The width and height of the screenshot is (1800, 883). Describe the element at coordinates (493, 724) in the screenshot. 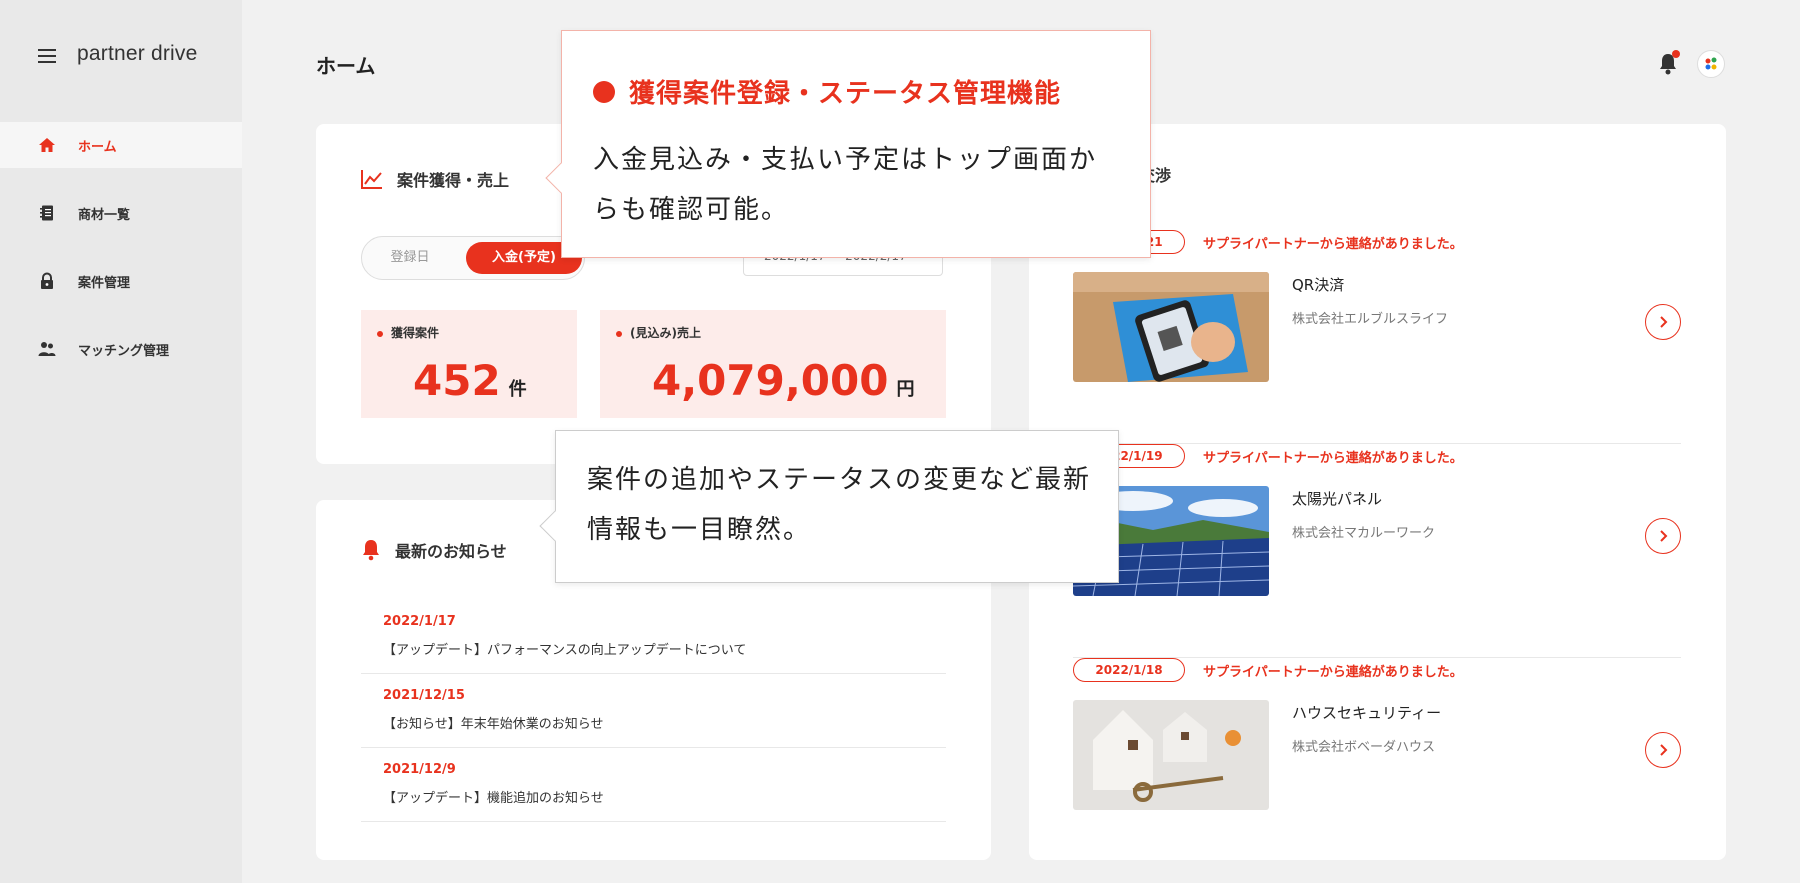

I see `news-text: 【お知らせ】年末年始休業のお知らせ` at that location.